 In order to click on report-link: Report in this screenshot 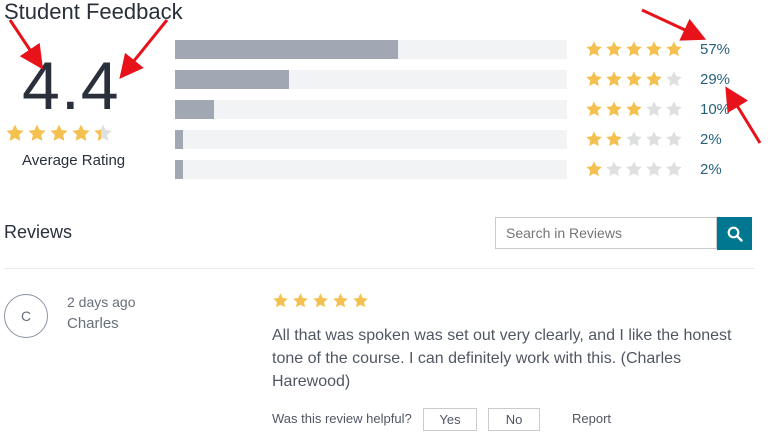, I will do `click(591, 418)`.